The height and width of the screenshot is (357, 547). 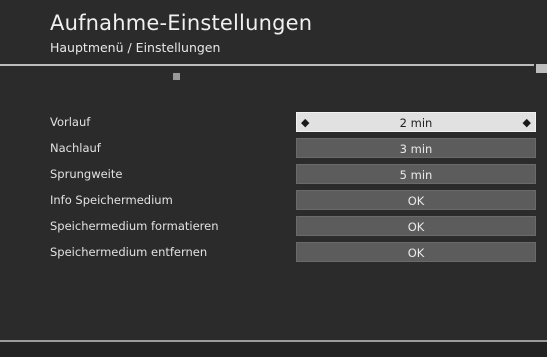 I want to click on page-title: Aufnahme-Einstellungen, so click(x=181, y=23).